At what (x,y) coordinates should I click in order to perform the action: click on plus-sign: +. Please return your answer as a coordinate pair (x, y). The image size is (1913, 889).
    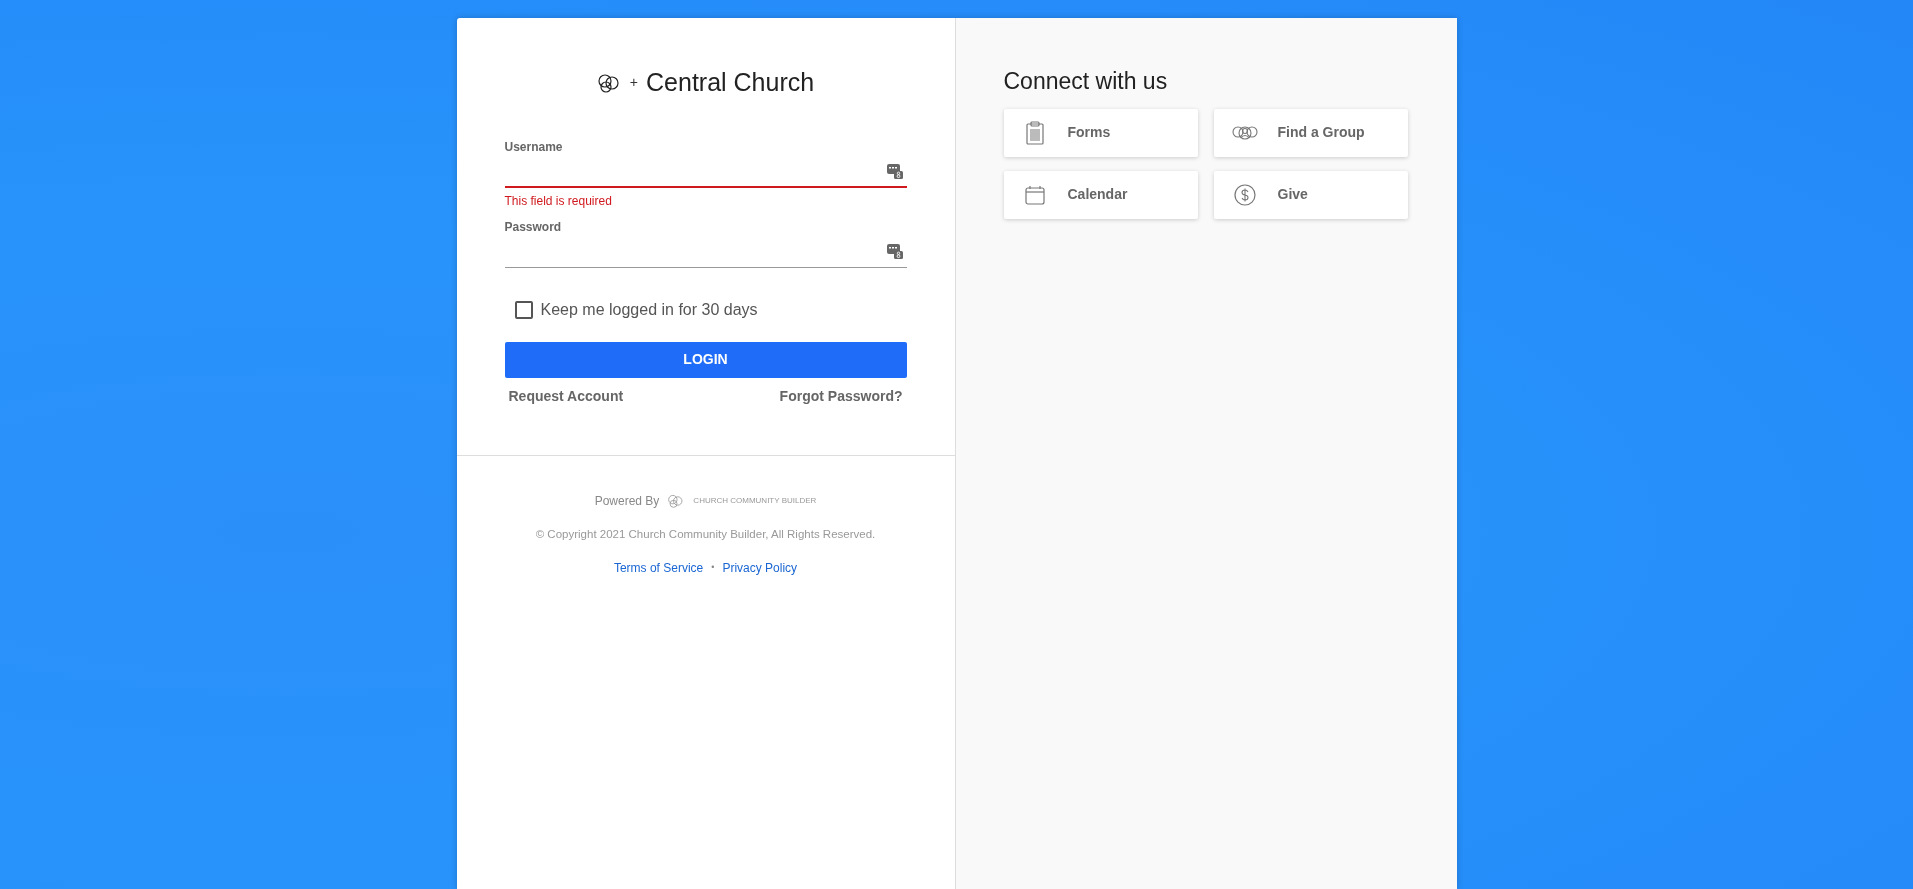
    Looking at the image, I should click on (633, 83).